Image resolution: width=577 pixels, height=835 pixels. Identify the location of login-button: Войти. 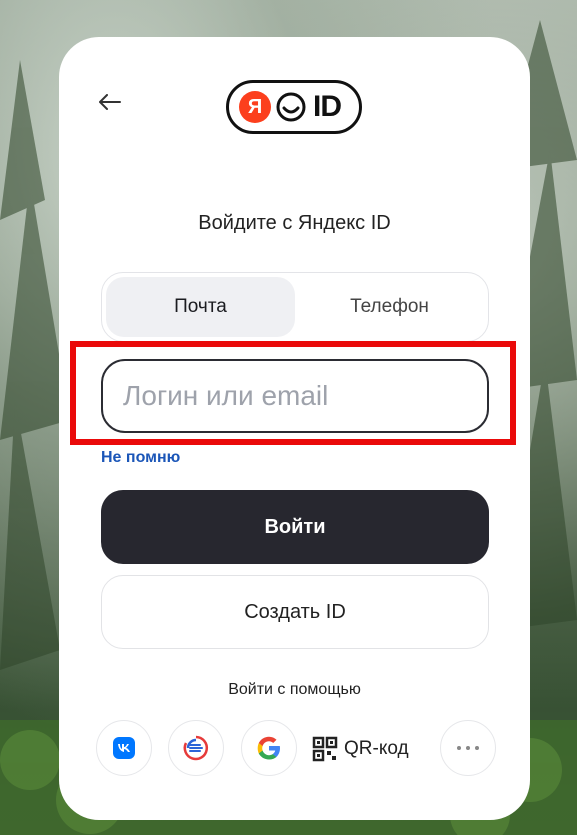
(295, 527).